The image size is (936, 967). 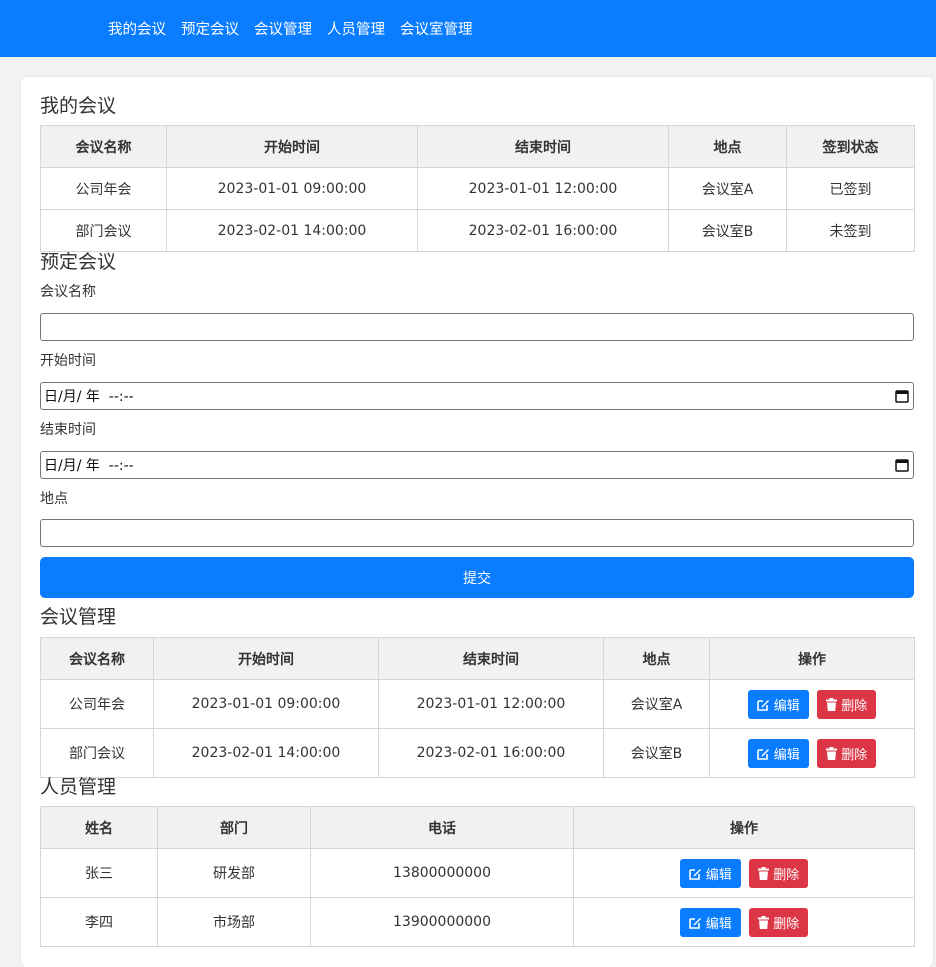 What do you see at coordinates (436, 28) in the screenshot?
I see `nav-room-management: 会议室管理` at bounding box center [436, 28].